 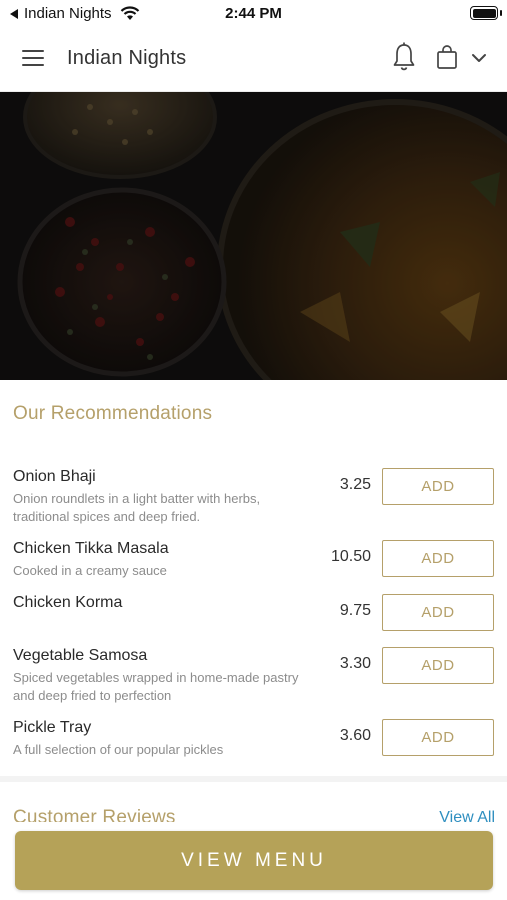 What do you see at coordinates (91, 548) in the screenshot?
I see `item-name: Chicken Tikka Masala` at bounding box center [91, 548].